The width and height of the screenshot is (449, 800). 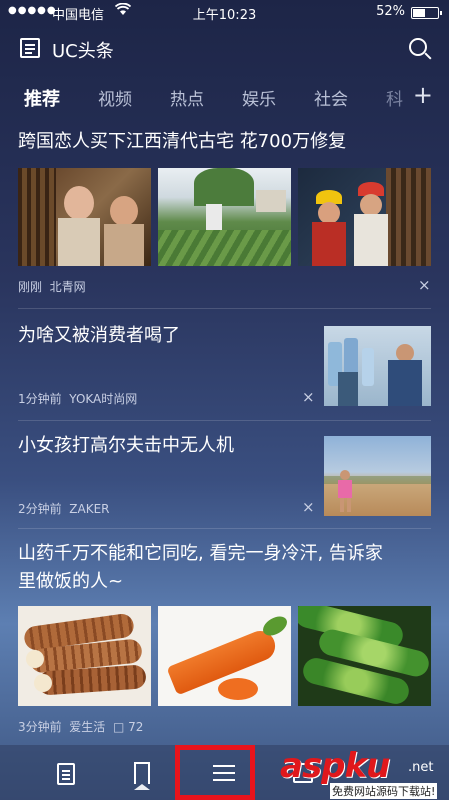 I want to click on news-title: 为啥又被消费者喝了, so click(x=99, y=336).